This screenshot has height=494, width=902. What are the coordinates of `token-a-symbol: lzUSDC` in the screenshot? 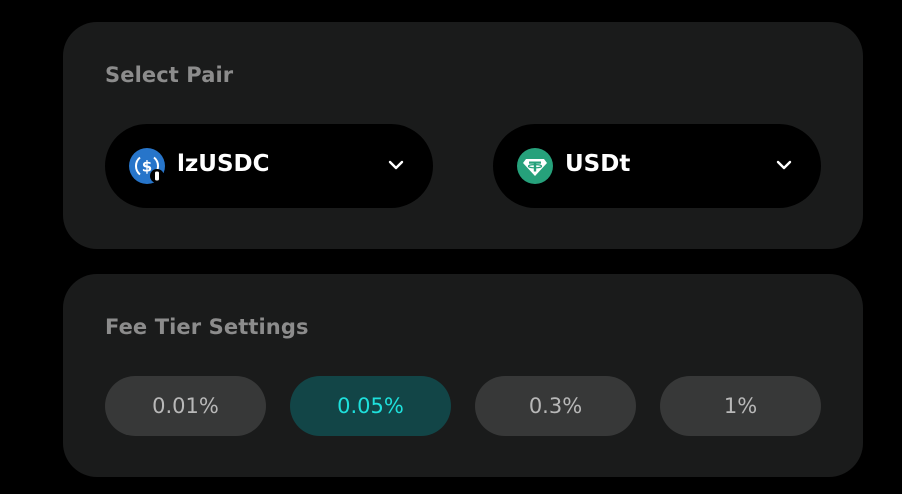 It's located at (223, 164).